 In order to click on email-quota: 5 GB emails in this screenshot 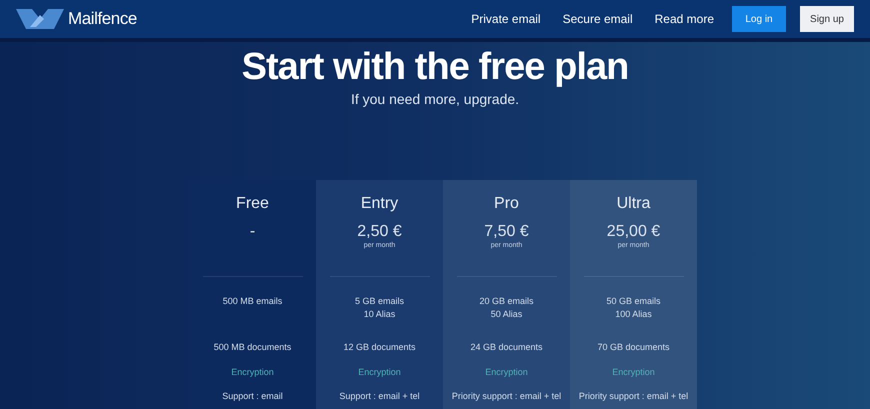, I will do `click(379, 301)`.